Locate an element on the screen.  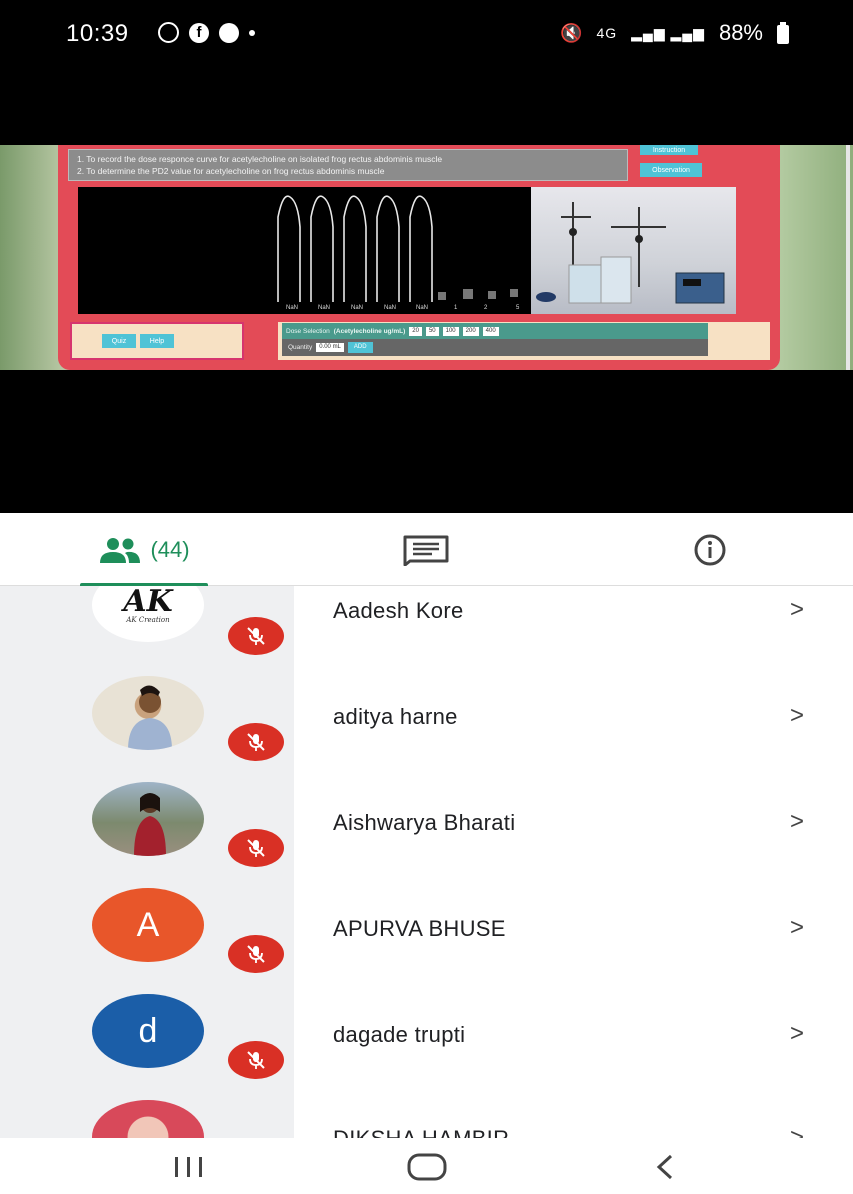
participant-row: d dagade trupti > is located at coordinates (426, 1043).